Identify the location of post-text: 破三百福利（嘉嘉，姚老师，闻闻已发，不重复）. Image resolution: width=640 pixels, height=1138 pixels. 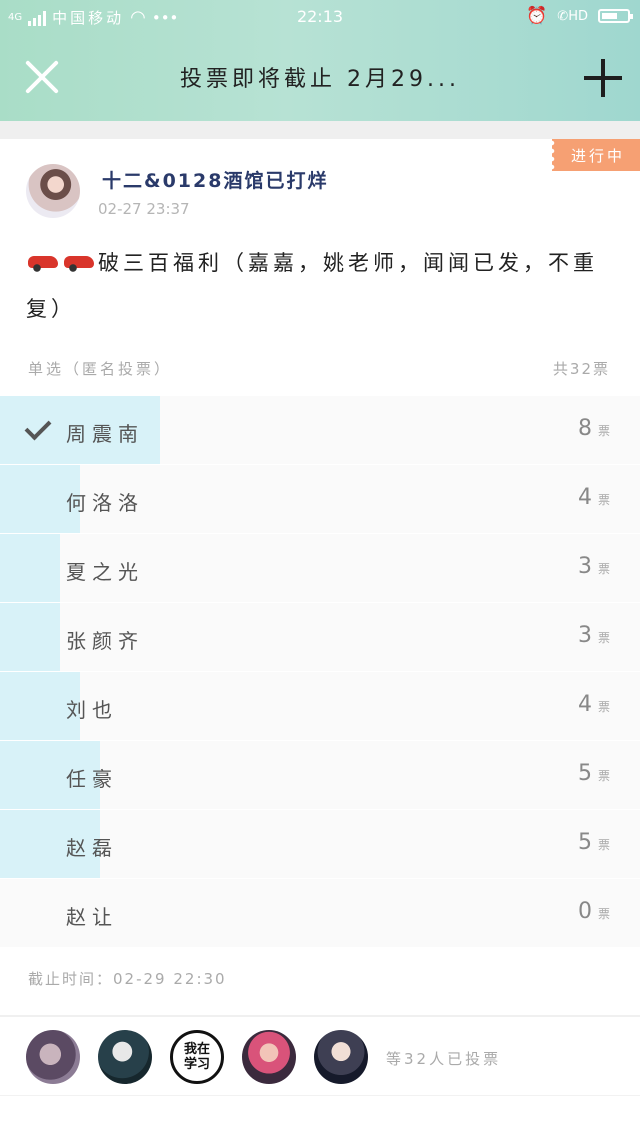
(320, 286).